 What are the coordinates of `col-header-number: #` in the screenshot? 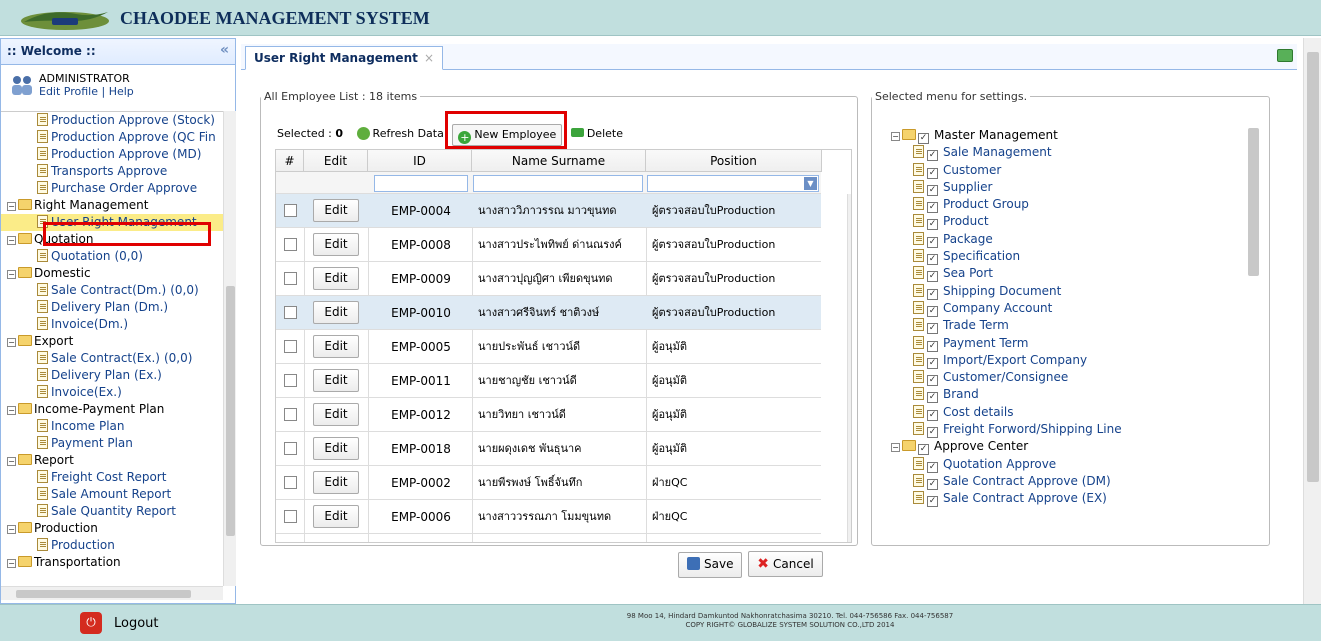 It's located at (290, 161).